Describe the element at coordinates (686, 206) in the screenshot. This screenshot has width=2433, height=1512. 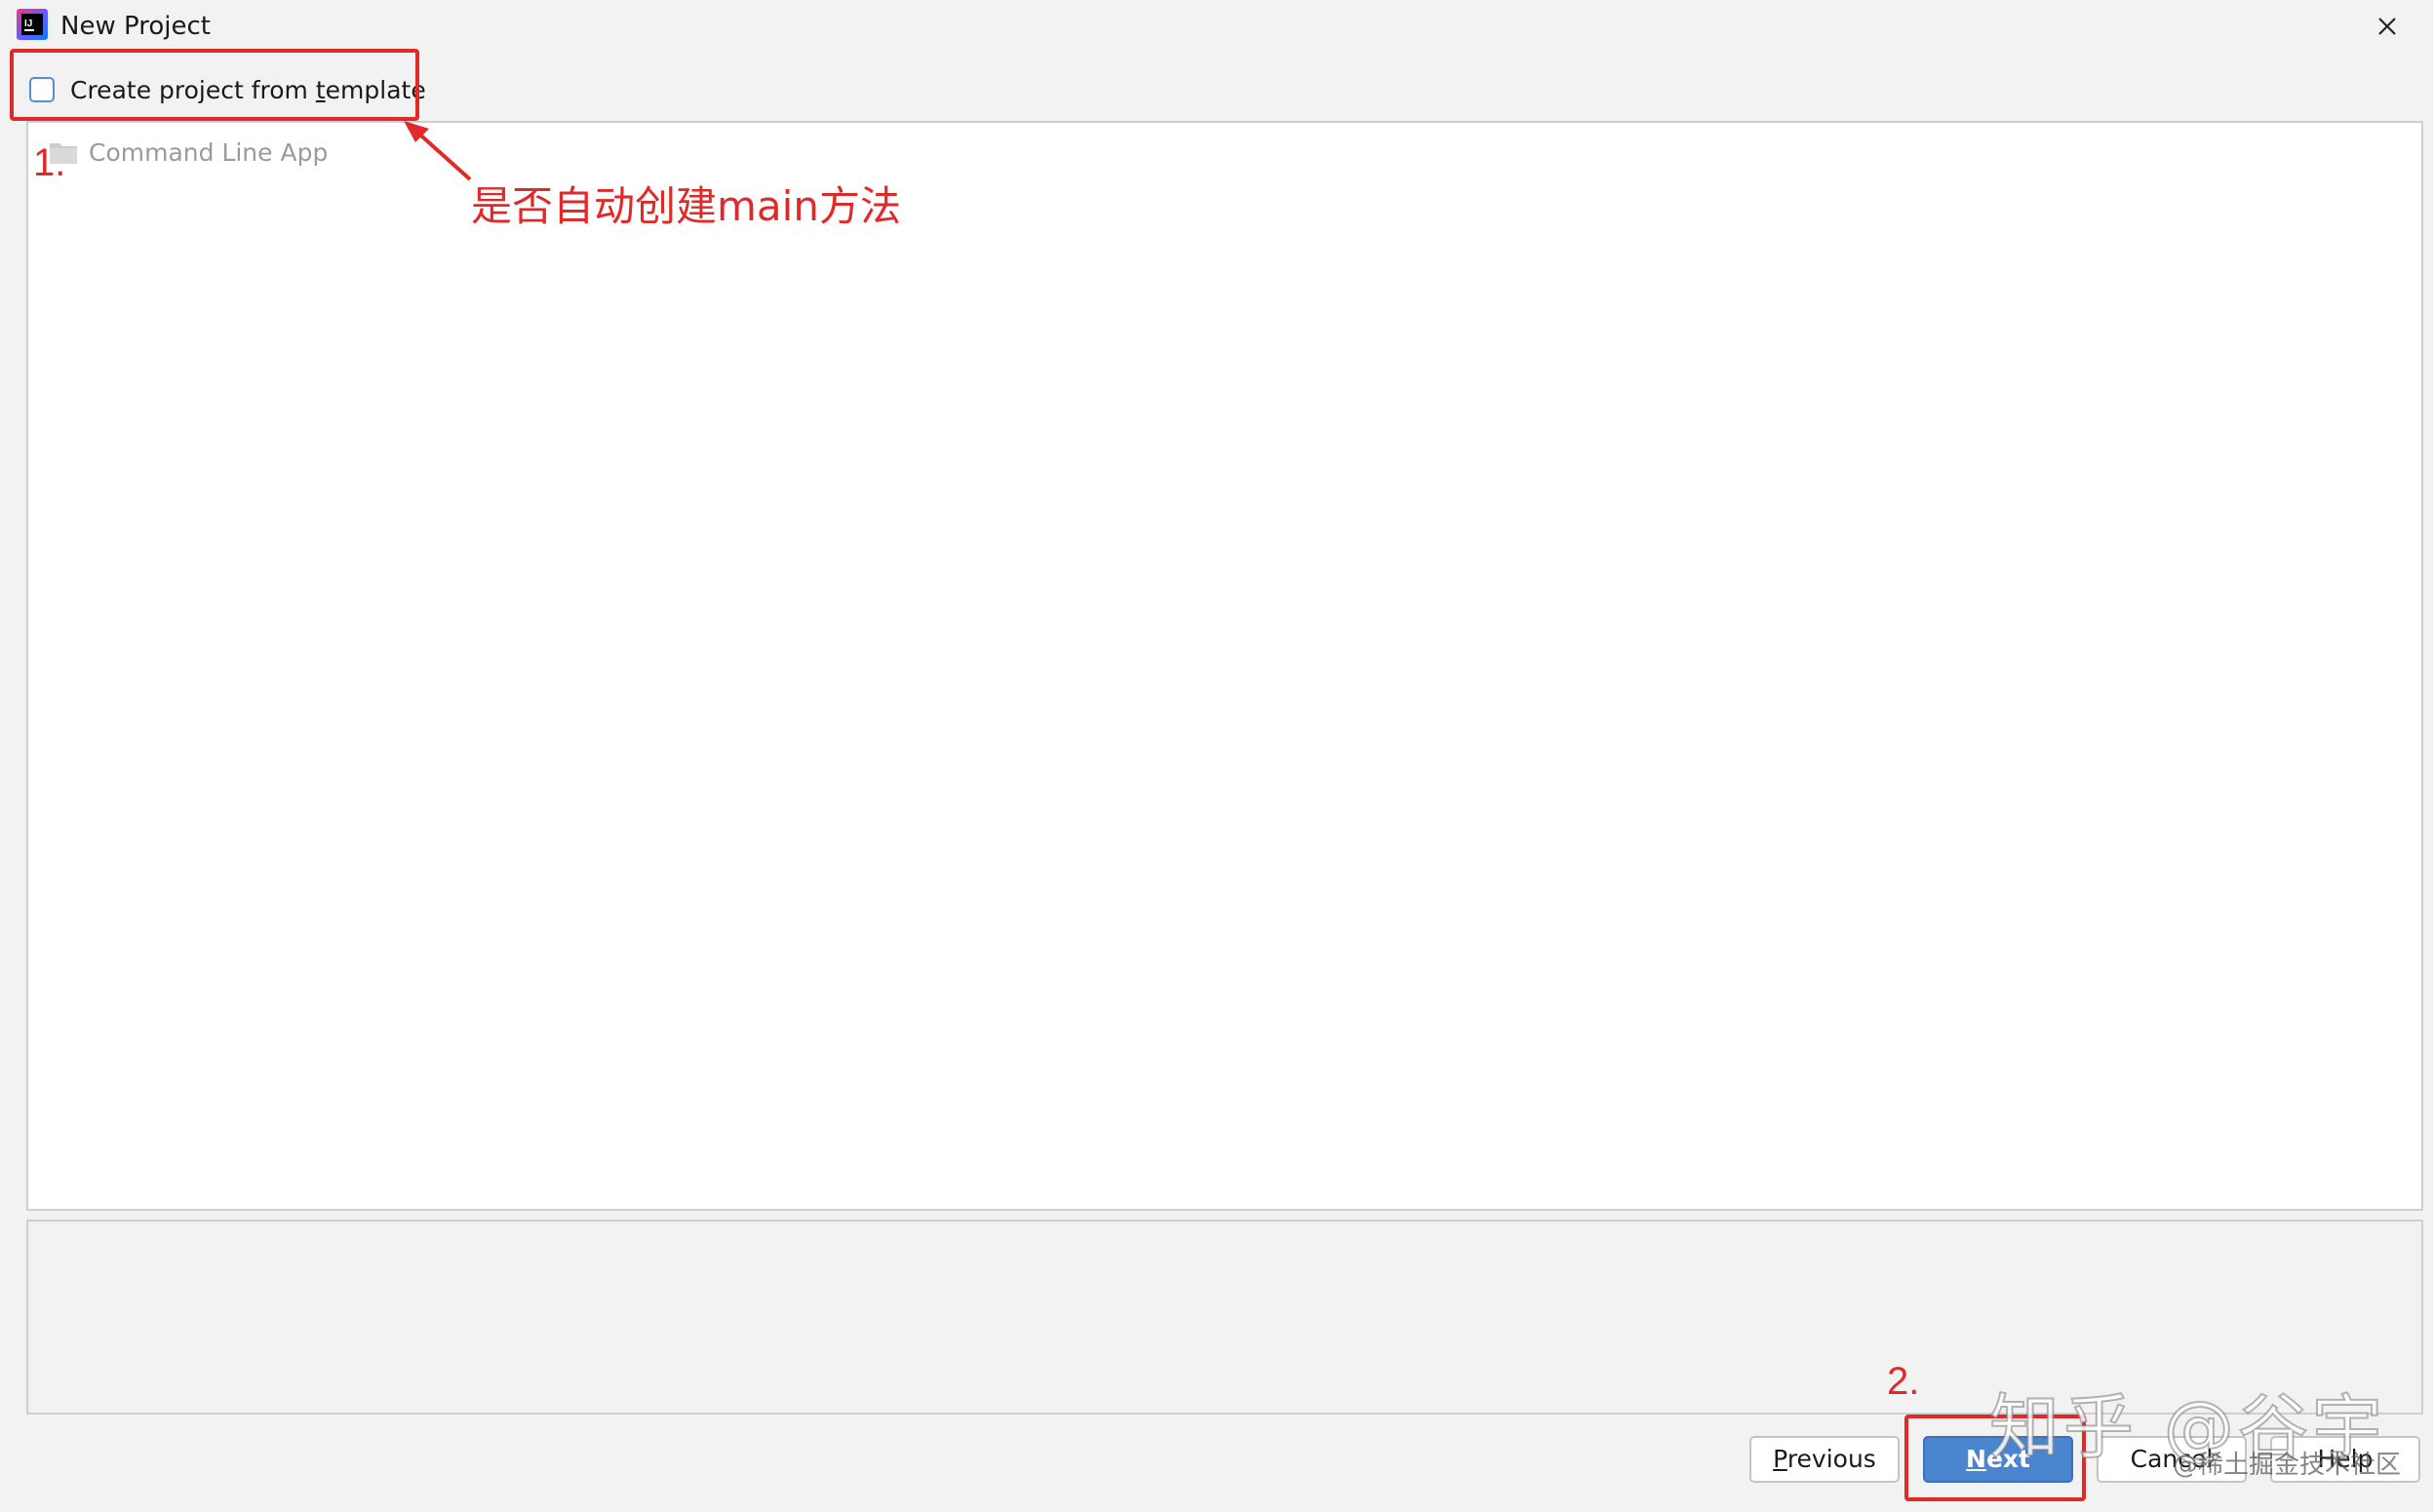
I see `annotation-note: 是否自动创建main方法` at that location.